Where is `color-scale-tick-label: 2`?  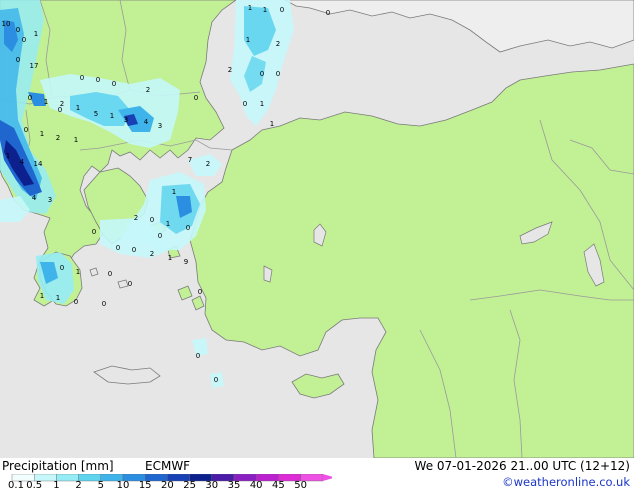 color-scale-tick-label: 2 is located at coordinates (78, 485).